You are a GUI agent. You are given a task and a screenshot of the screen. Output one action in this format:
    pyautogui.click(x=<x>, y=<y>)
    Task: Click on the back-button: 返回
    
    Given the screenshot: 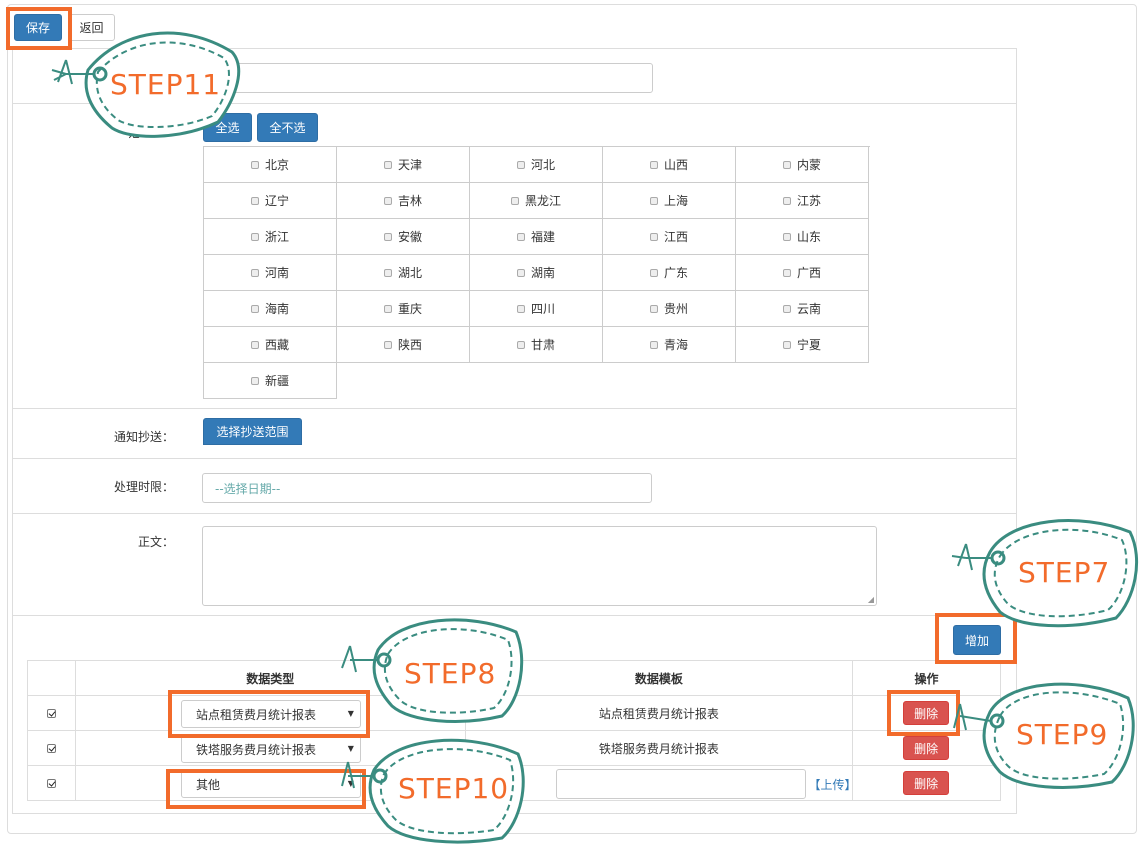 What is the action you would take?
    pyautogui.click(x=91, y=27)
    